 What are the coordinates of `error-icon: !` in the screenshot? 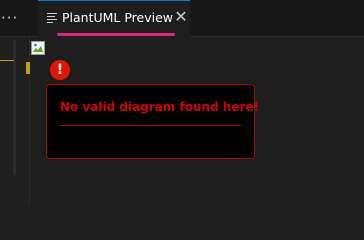 It's located at (60, 70).